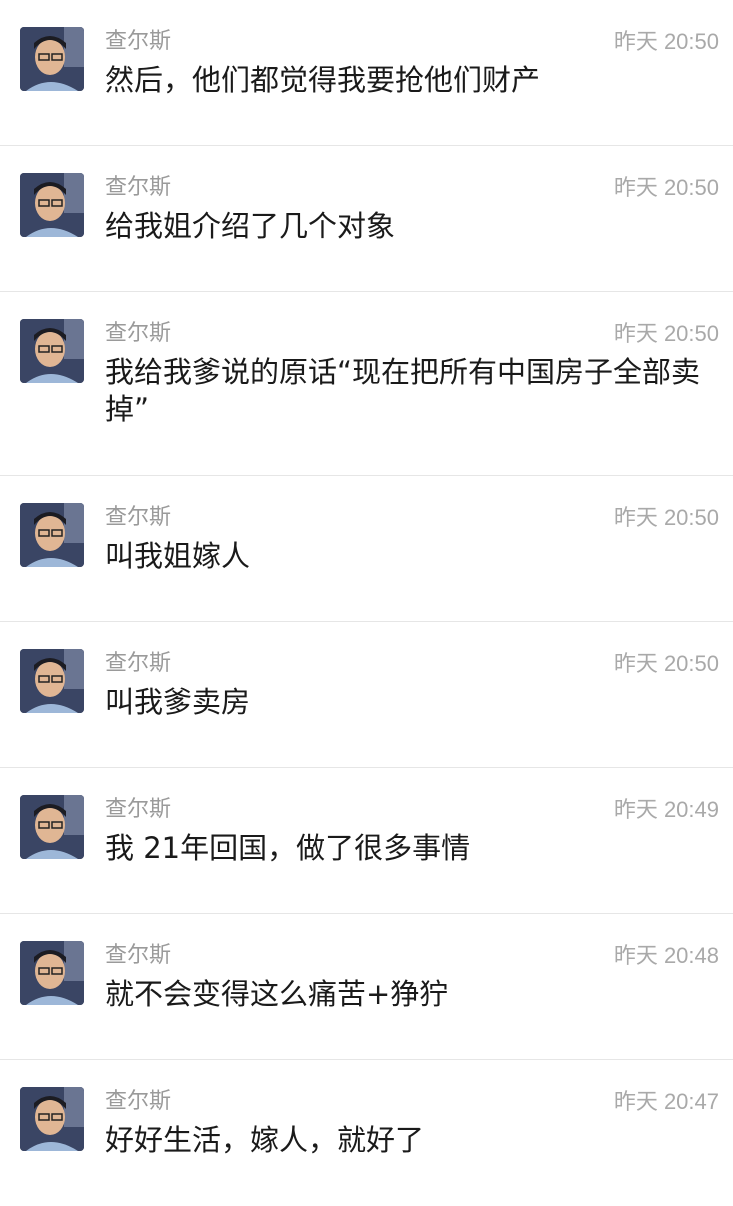 Image resolution: width=733 pixels, height=1206 pixels. I want to click on message-text: 叫我爹卖房, so click(178, 702).